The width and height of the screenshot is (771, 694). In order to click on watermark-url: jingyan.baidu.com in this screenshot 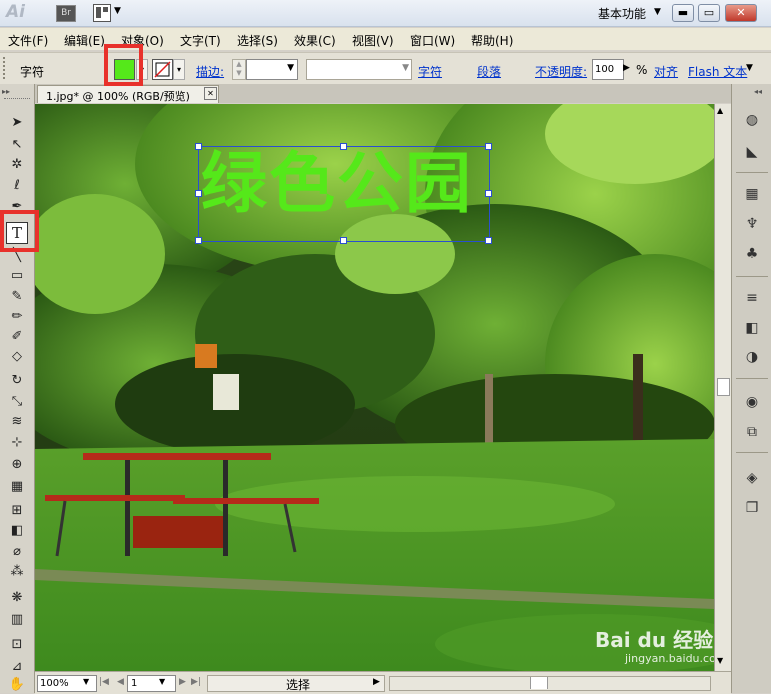, I will do `click(669, 658)`.